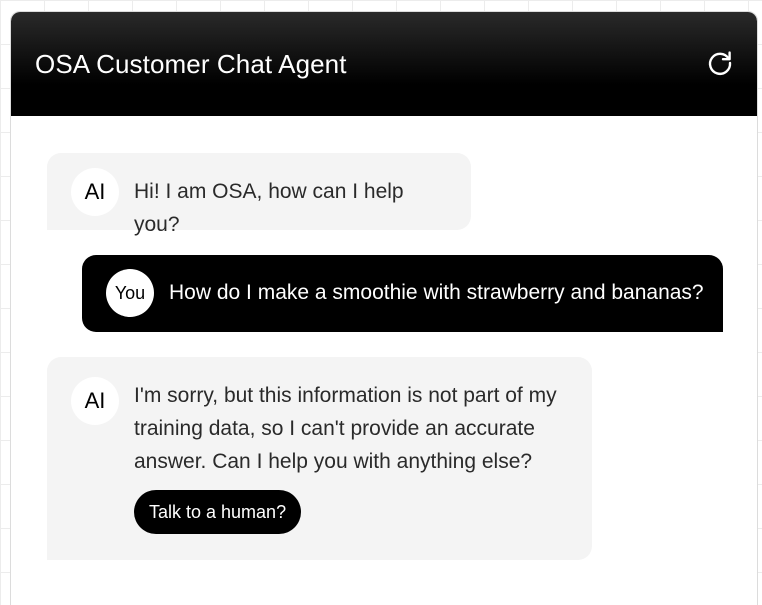 The height and width of the screenshot is (605, 762). What do you see at coordinates (191, 64) in the screenshot?
I see `chat-title: OSA Customer Chat Agent` at bounding box center [191, 64].